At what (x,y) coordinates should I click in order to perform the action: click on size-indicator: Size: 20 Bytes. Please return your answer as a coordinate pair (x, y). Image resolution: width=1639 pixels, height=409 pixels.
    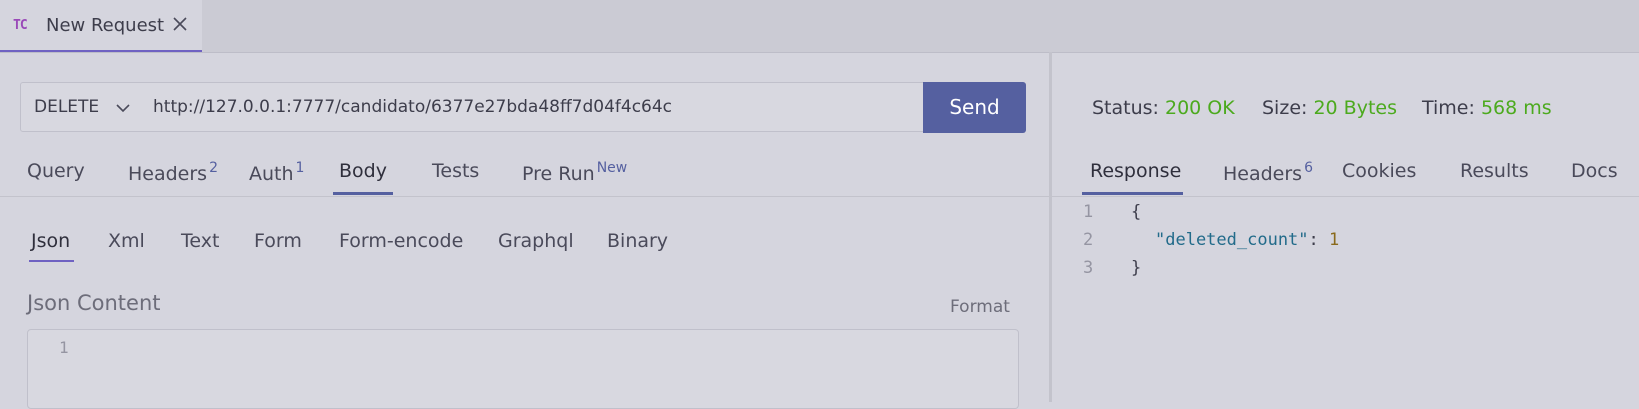
    Looking at the image, I should click on (1329, 108).